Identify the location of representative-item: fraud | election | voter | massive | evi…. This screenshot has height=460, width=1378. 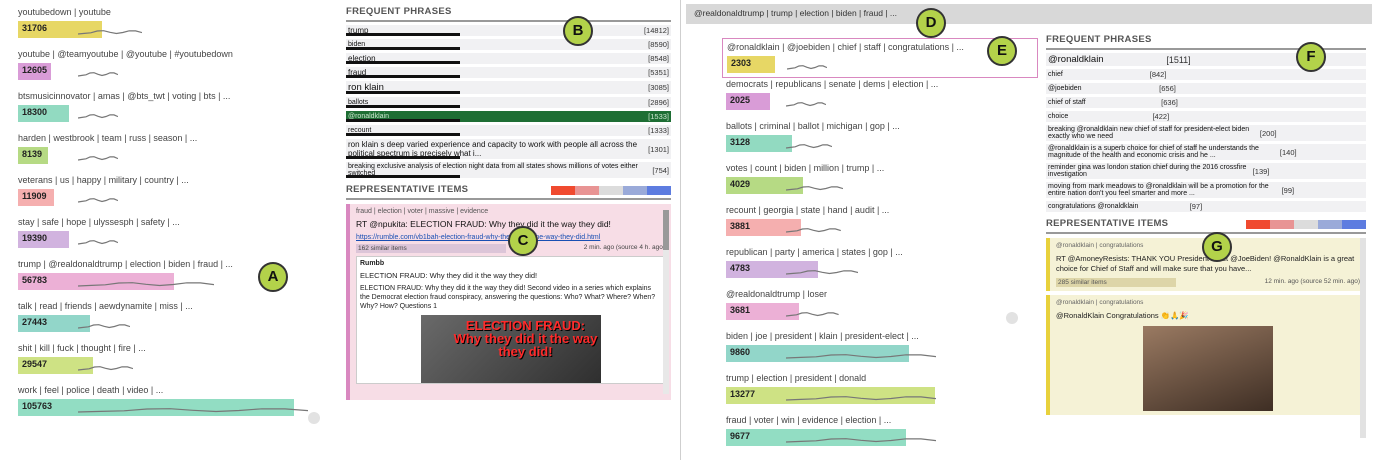
(508, 302).